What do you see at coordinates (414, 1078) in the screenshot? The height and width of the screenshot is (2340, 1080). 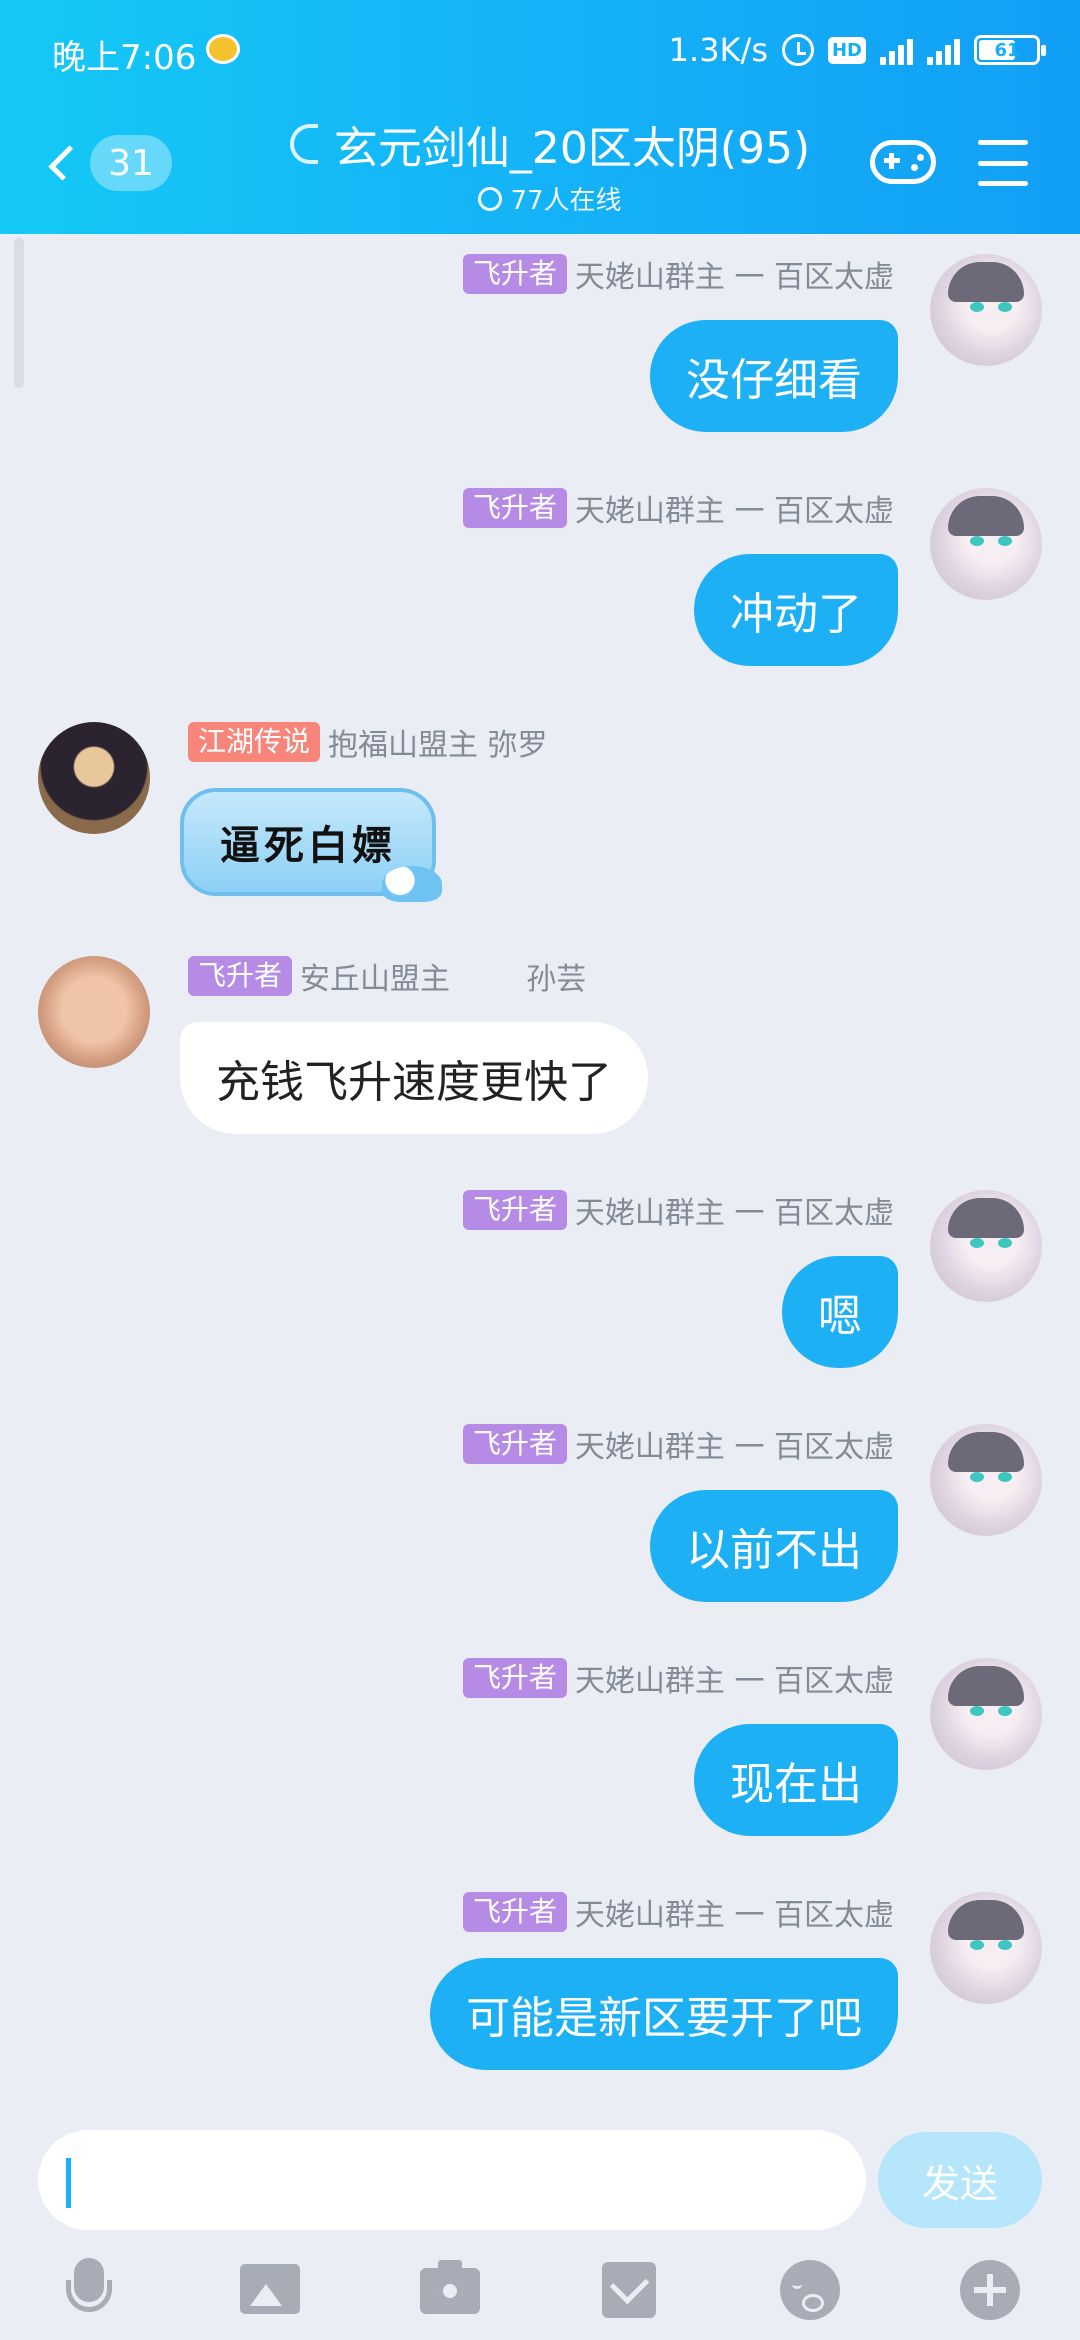 I see `message-bubble: 充钱飞升速度更快了` at bounding box center [414, 1078].